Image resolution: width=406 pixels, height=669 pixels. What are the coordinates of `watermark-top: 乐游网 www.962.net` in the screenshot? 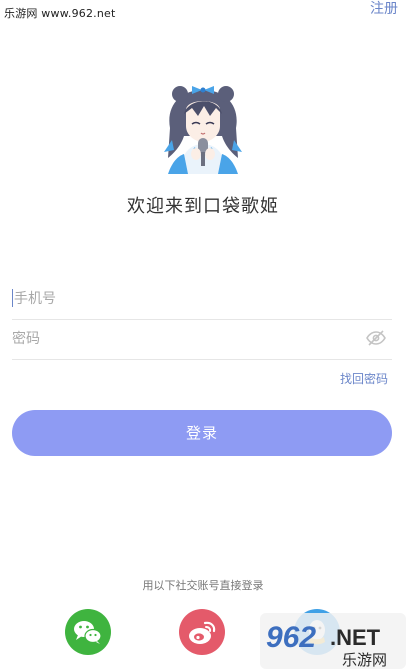 It's located at (60, 13).